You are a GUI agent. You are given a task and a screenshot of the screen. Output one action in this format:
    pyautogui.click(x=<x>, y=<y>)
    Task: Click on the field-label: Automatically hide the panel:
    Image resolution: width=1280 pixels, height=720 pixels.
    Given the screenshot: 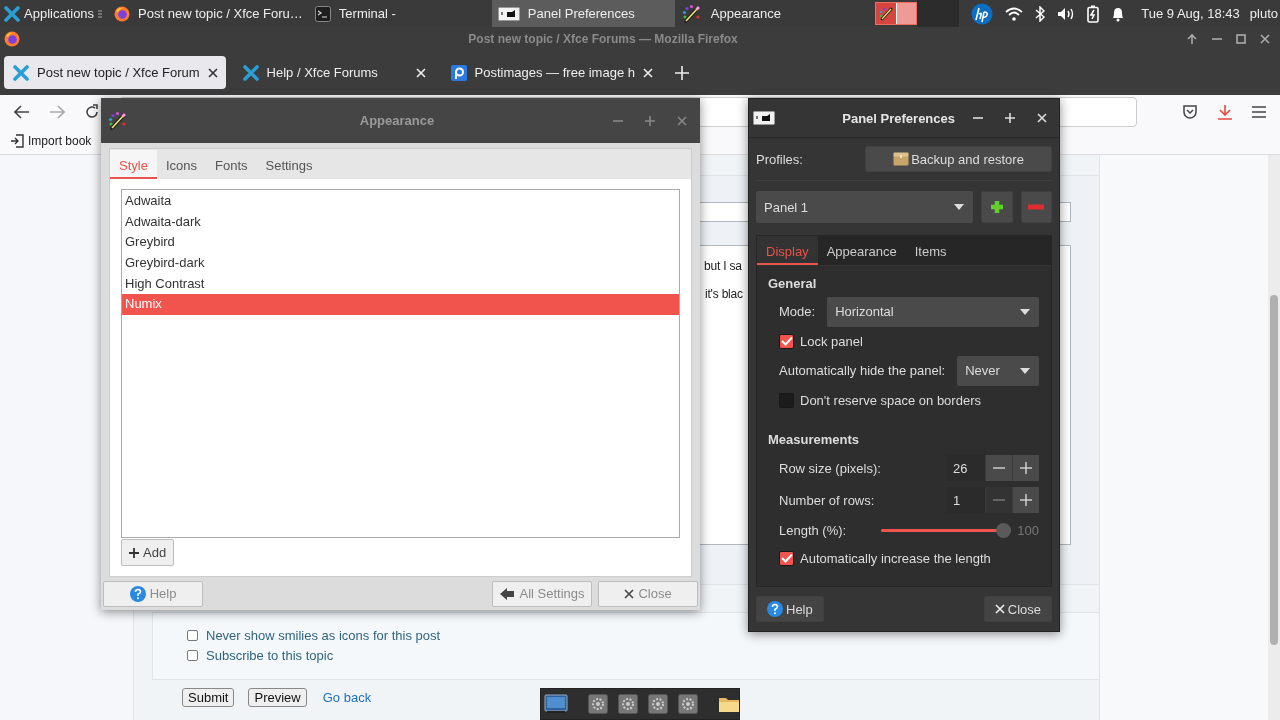 What is the action you would take?
    pyautogui.click(x=862, y=370)
    